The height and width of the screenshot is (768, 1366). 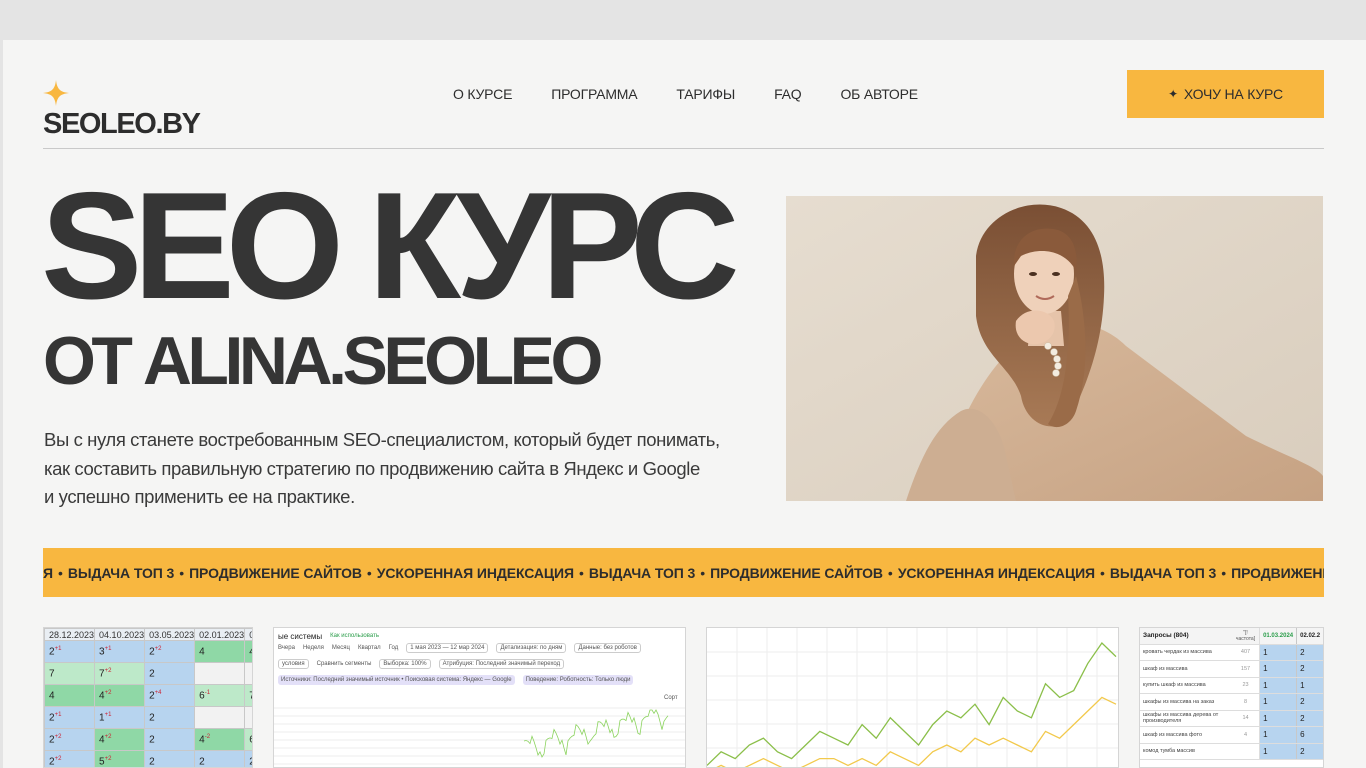 What do you see at coordinates (220, 634) in the screenshot?
I see `date-header: 02.01.2023` at bounding box center [220, 634].